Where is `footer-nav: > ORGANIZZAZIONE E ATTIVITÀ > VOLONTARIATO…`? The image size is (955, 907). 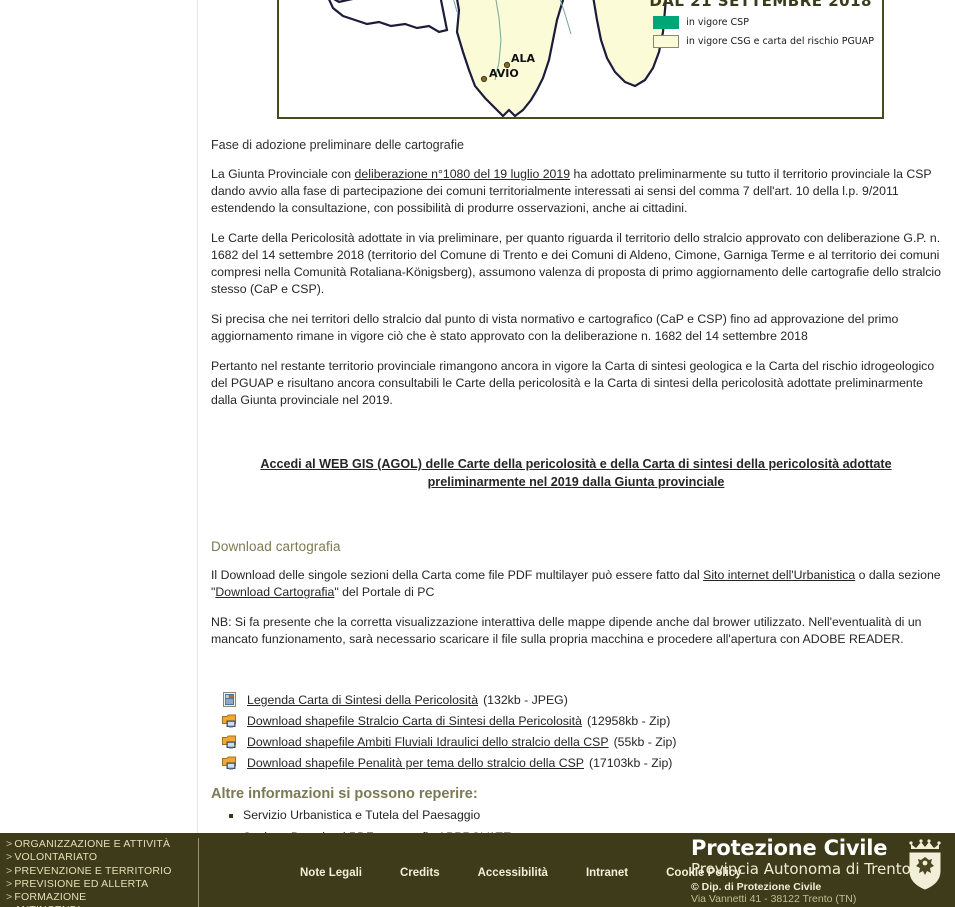
footer-nav: > ORGANIZZAZIONE E ATTIVITÀ > VOLONTARIATO… is located at coordinates (101, 872).